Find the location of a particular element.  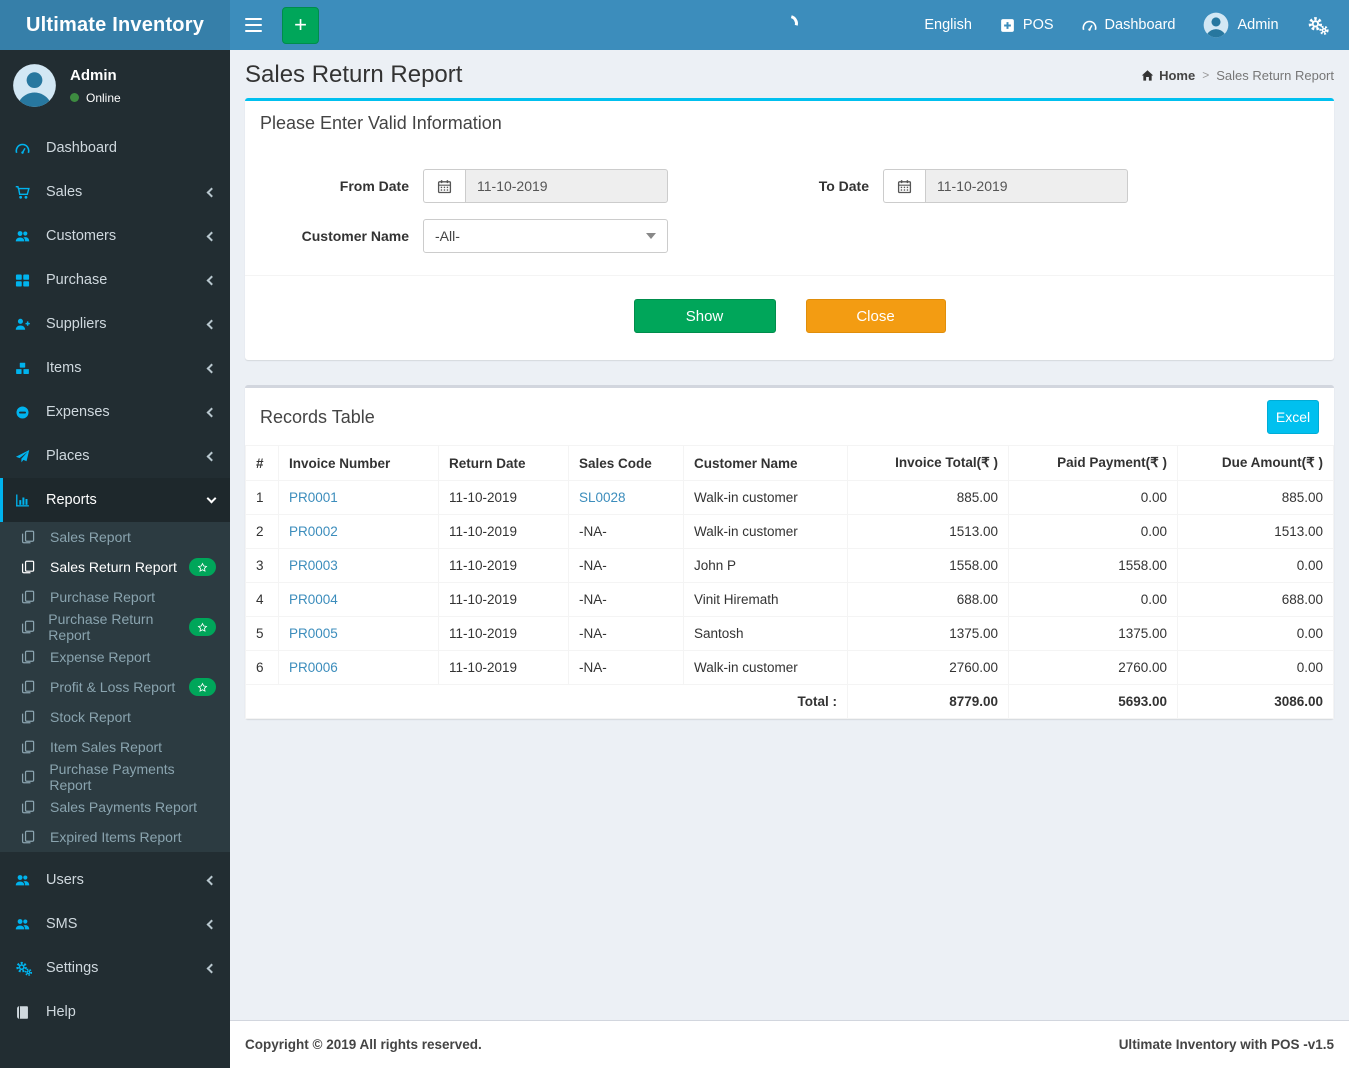

excel-export-button: Excel is located at coordinates (1293, 417).